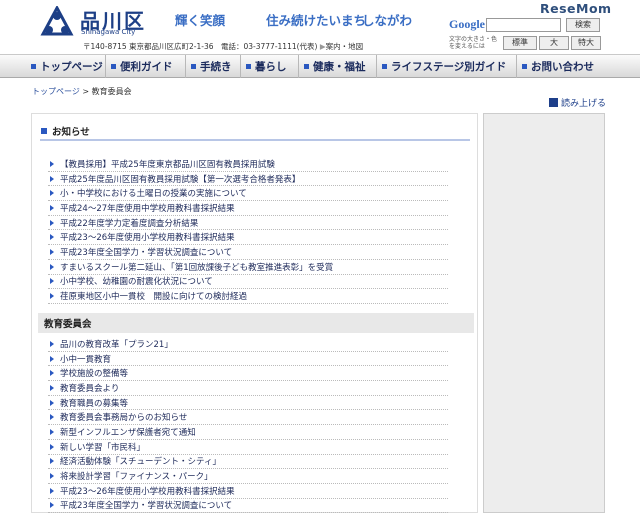 The image size is (640, 513). What do you see at coordinates (523, 25) in the screenshot?
I see `search-input` at bounding box center [523, 25].